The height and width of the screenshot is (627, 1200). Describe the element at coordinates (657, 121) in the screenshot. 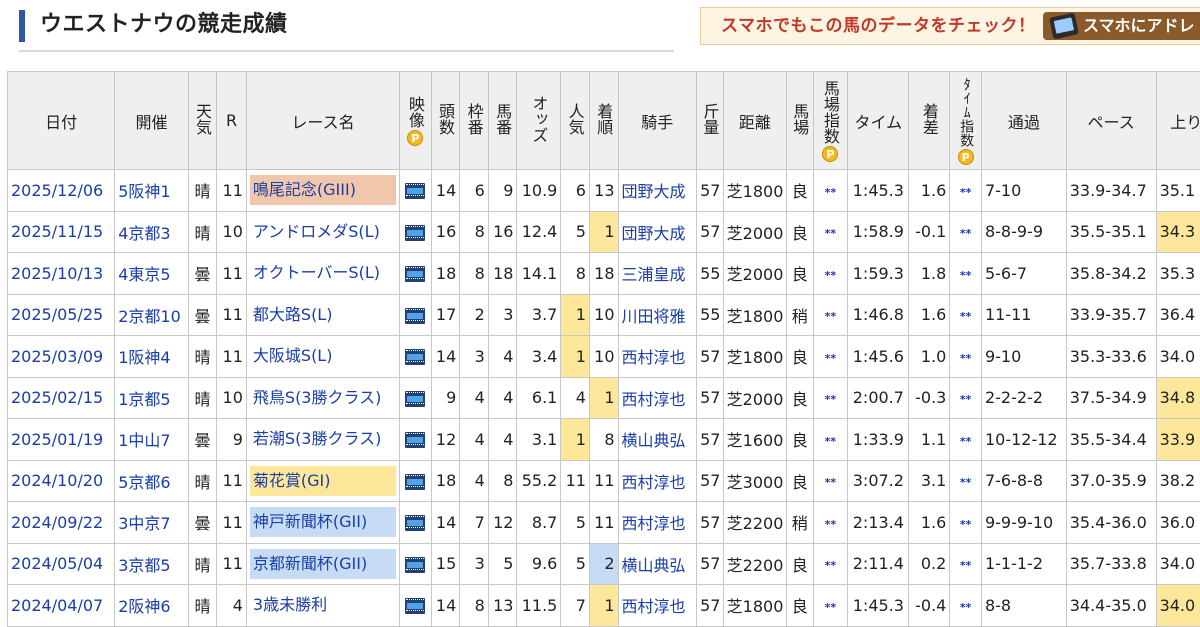

I see `header-jockey: 騎手` at that location.